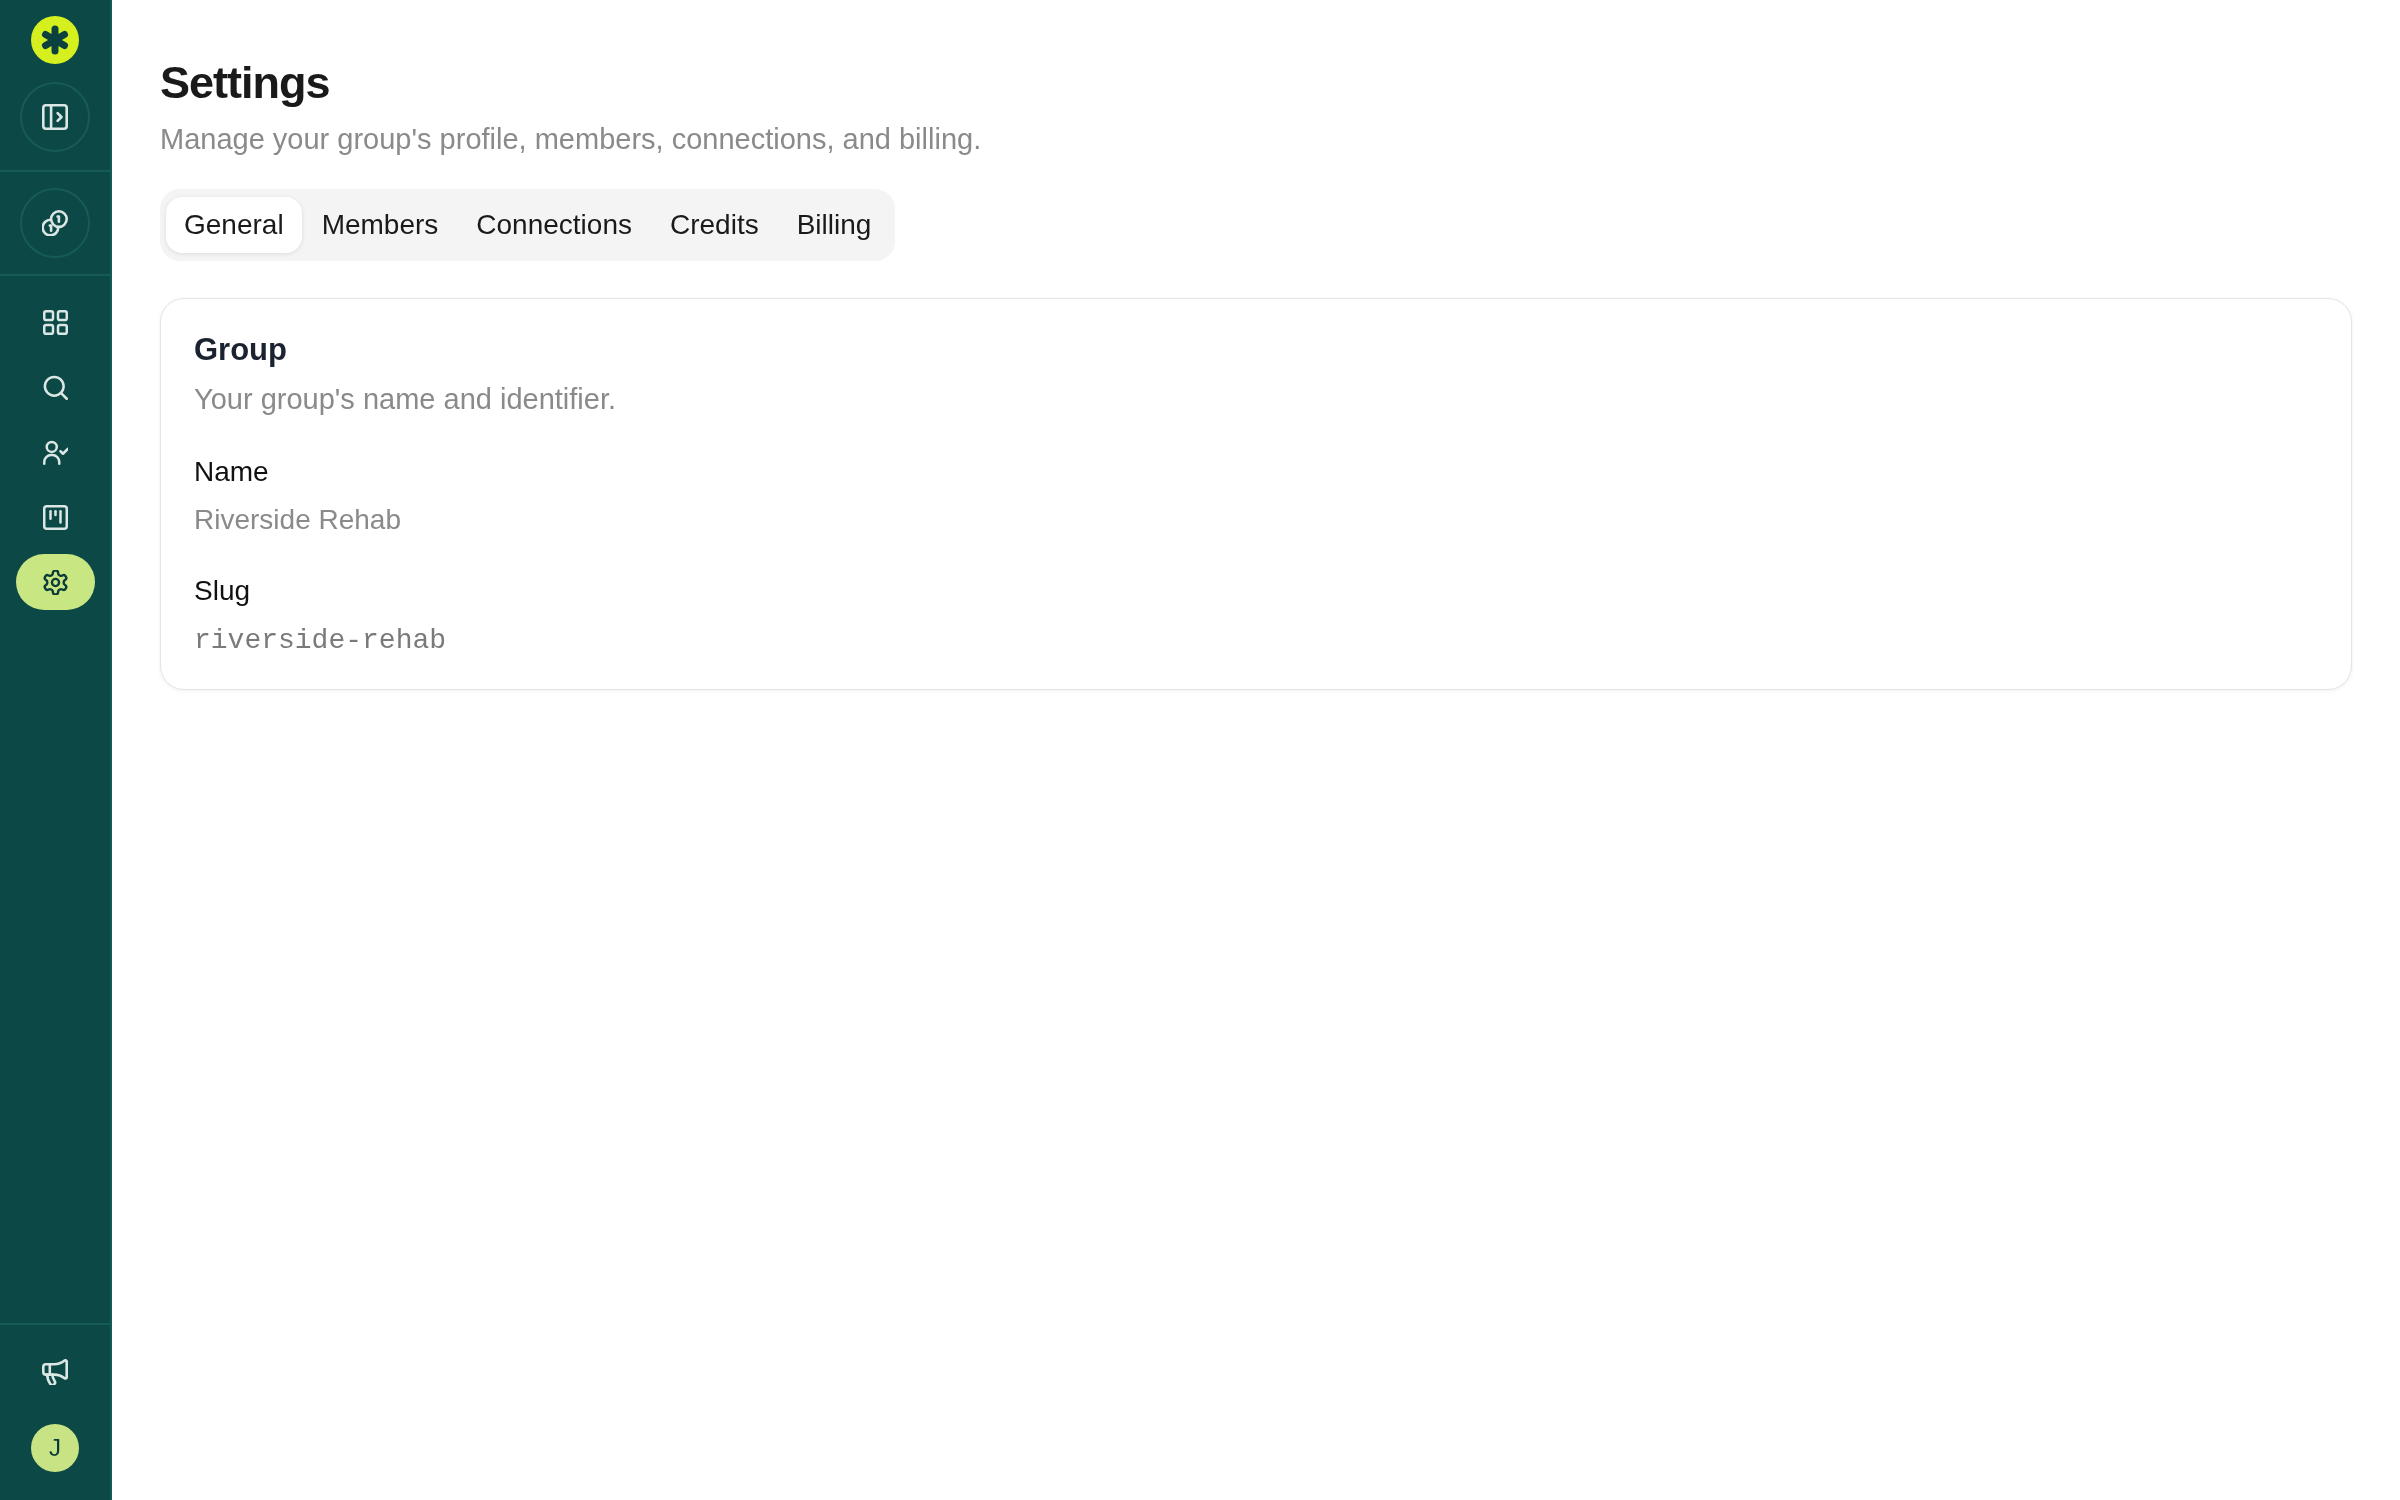 The height and width of the screenshot is (1500, 2400). Describe the element at coordinates (55, 40) in the screenshot. I see `logo-icon` at that location.